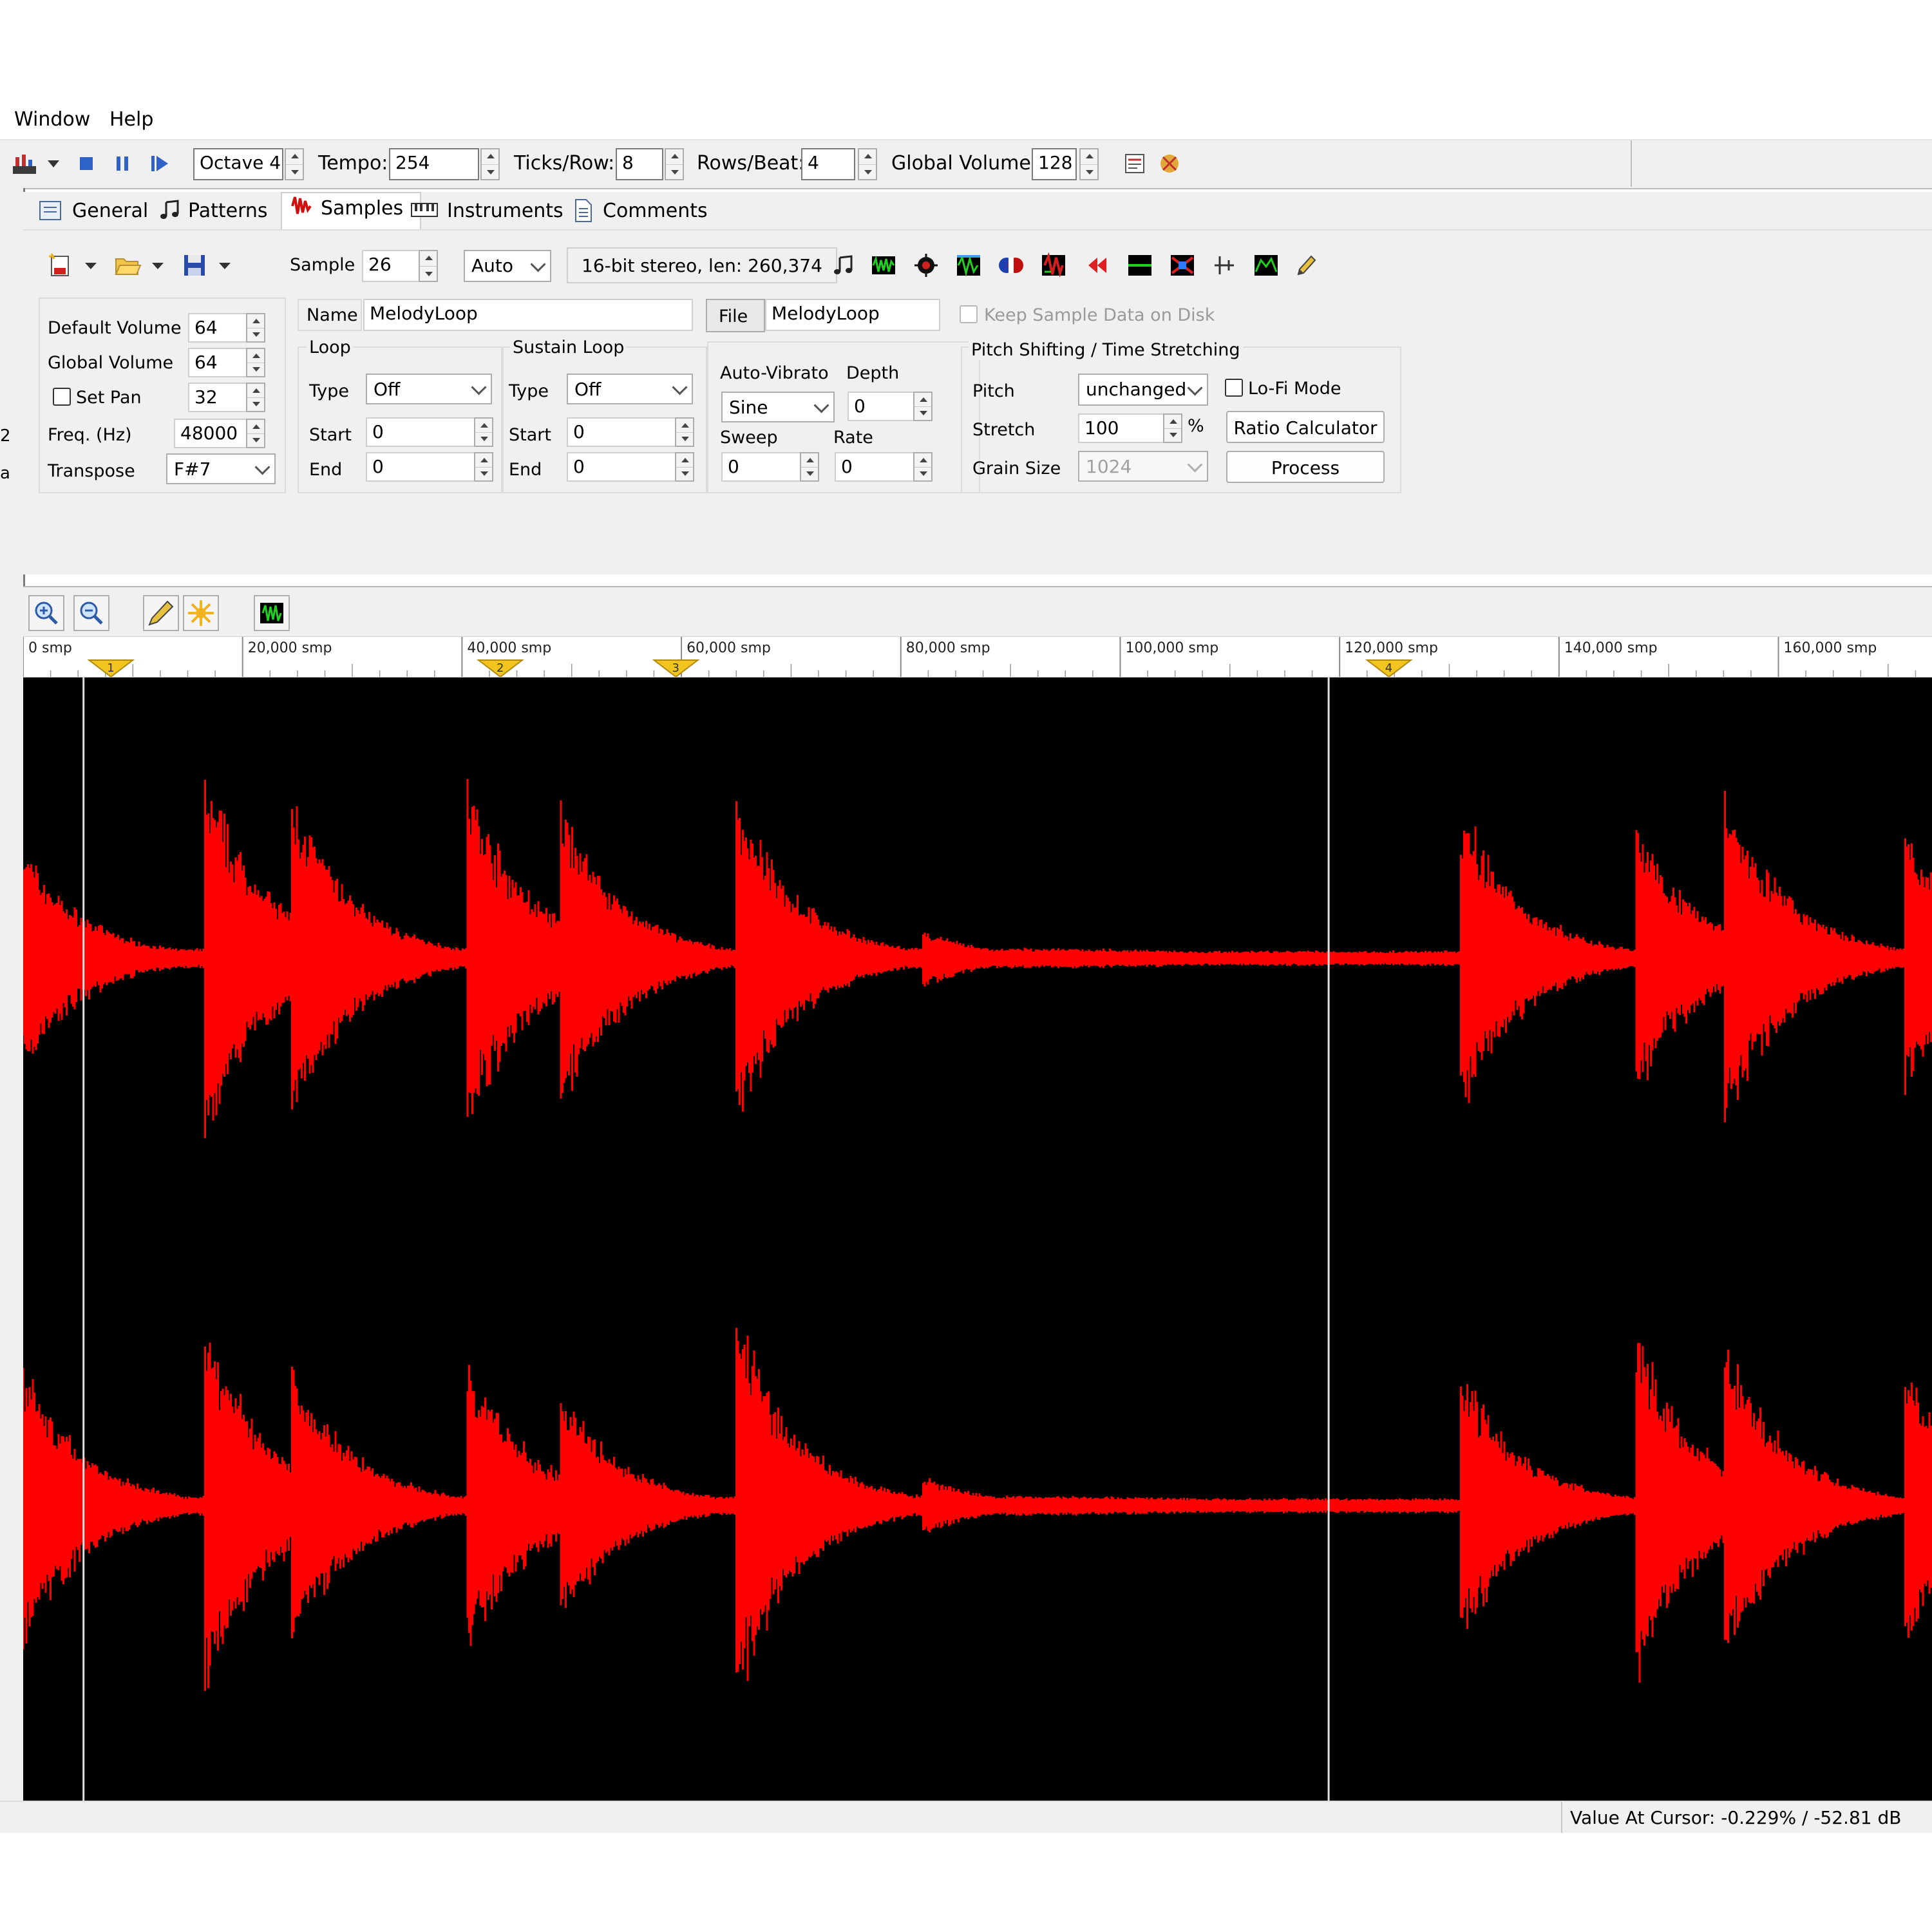 This screenshot has height=1932, width=1932. What do you see at coordinates (160, 163) in the screenshot?
I see `play-icon` at bounding box center [160, 163].